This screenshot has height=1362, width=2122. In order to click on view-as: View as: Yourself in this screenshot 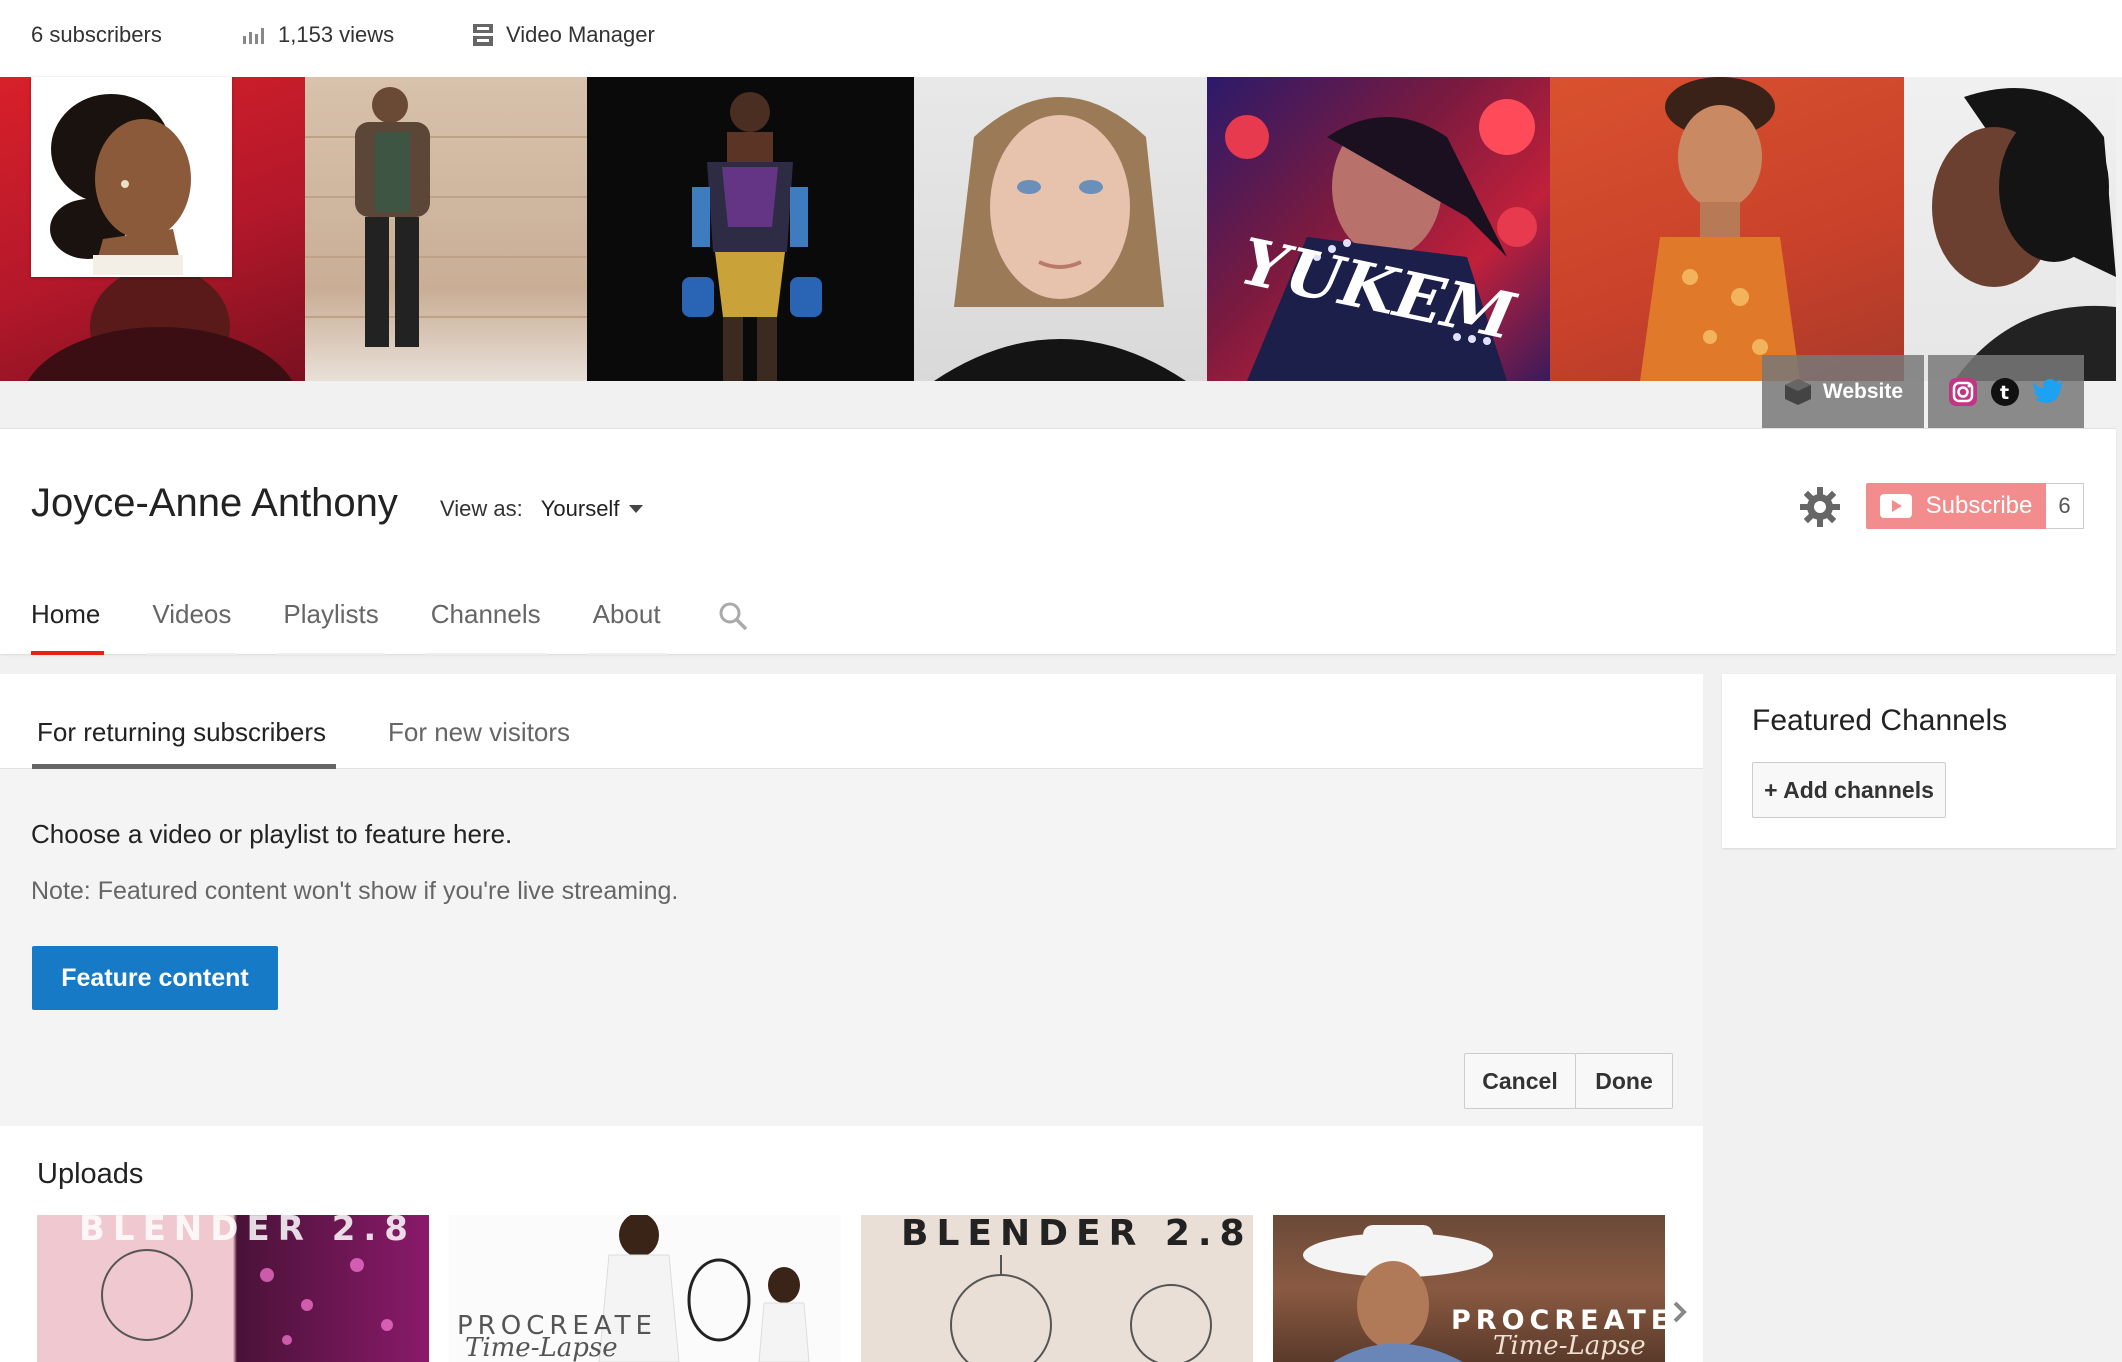, I will do `click(542, 509)`.